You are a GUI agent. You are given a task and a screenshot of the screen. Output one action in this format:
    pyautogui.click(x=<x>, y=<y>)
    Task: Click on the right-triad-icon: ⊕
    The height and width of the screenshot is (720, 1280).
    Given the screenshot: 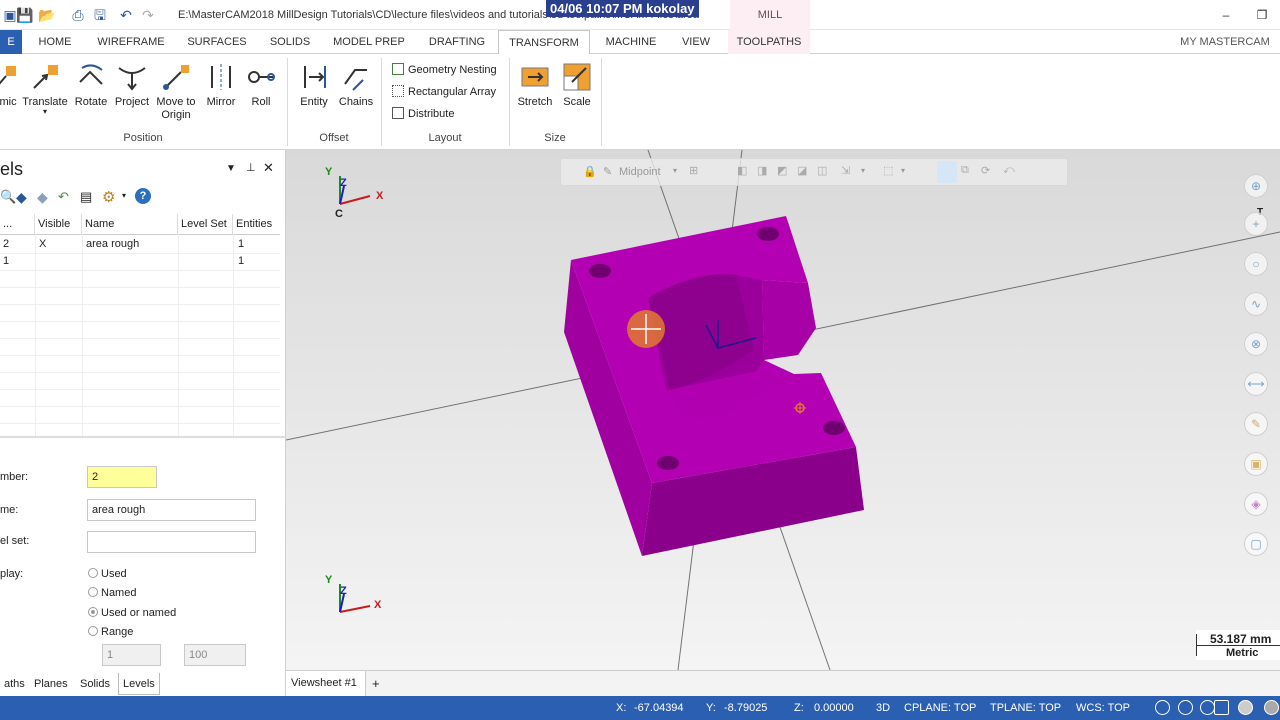 What is the action you would take?
    pyautogui.click(x=1256, y=186)
    